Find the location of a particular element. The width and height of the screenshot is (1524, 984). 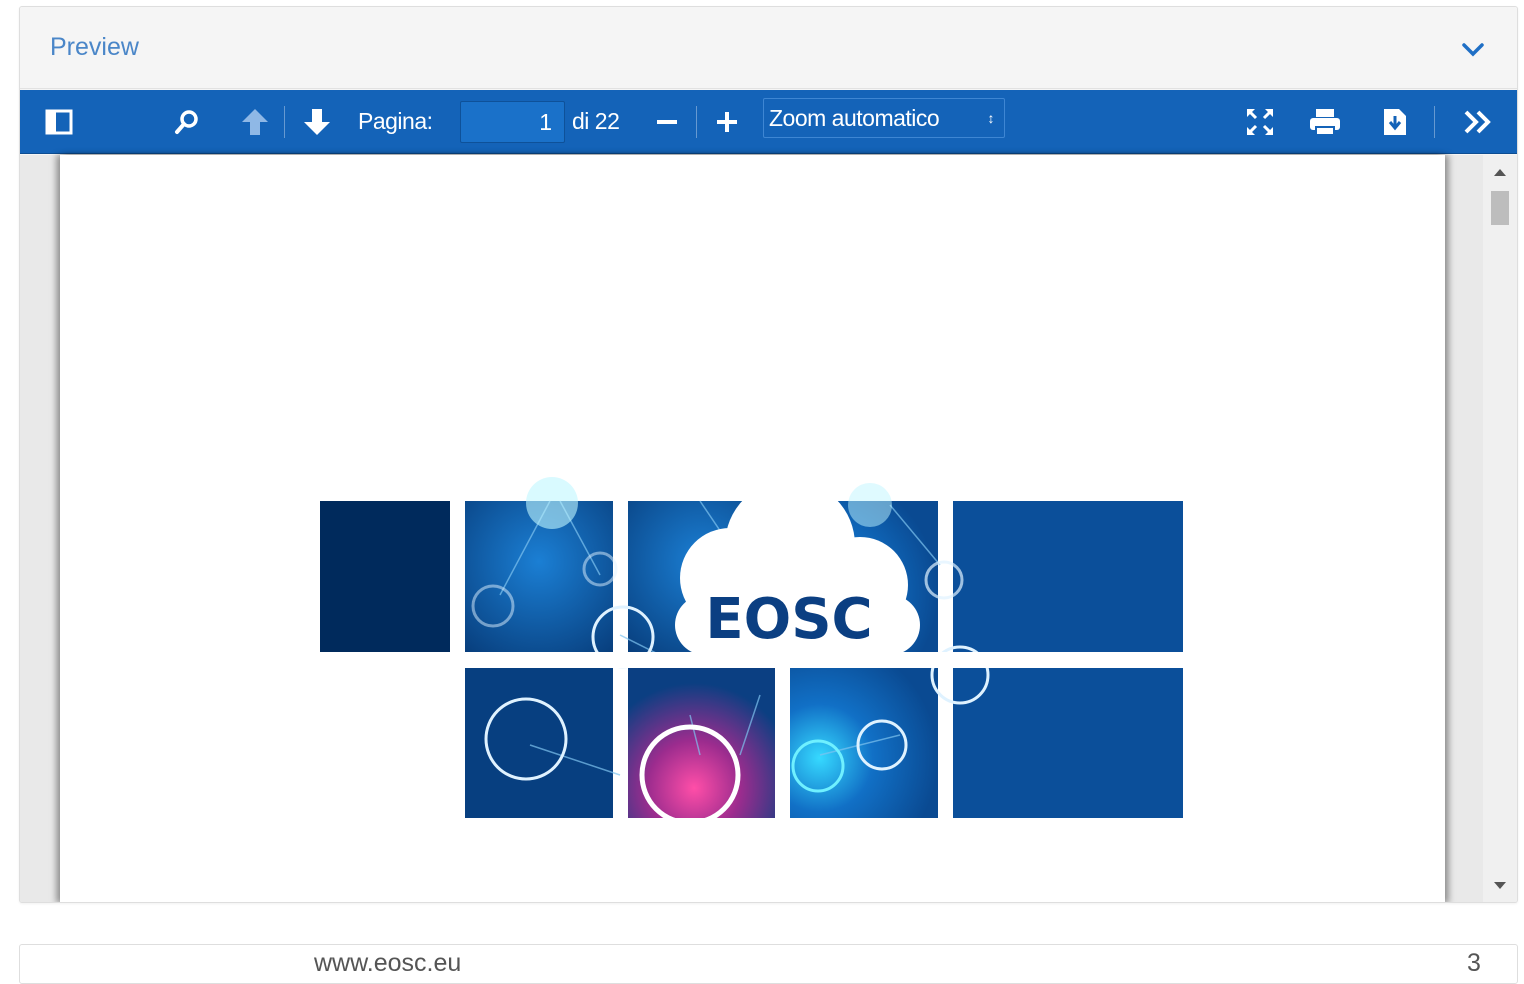

fullscreen-icon is located at coordinates (1260, 122).